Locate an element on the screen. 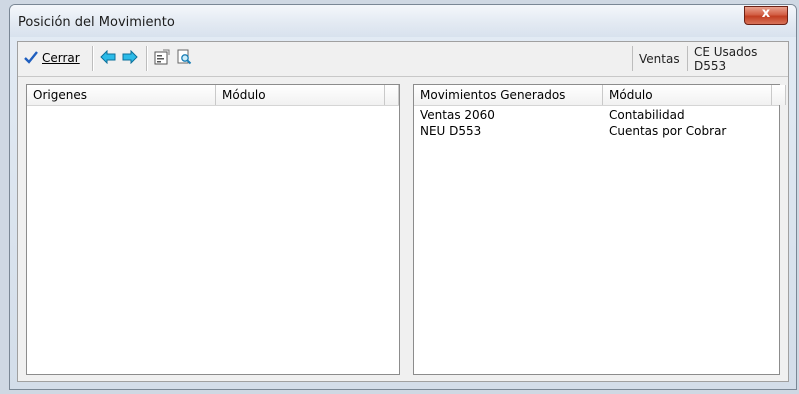 The height and width of the screenshot is (394, 799). arrow-left-icon is located at coordinates (108, 58).